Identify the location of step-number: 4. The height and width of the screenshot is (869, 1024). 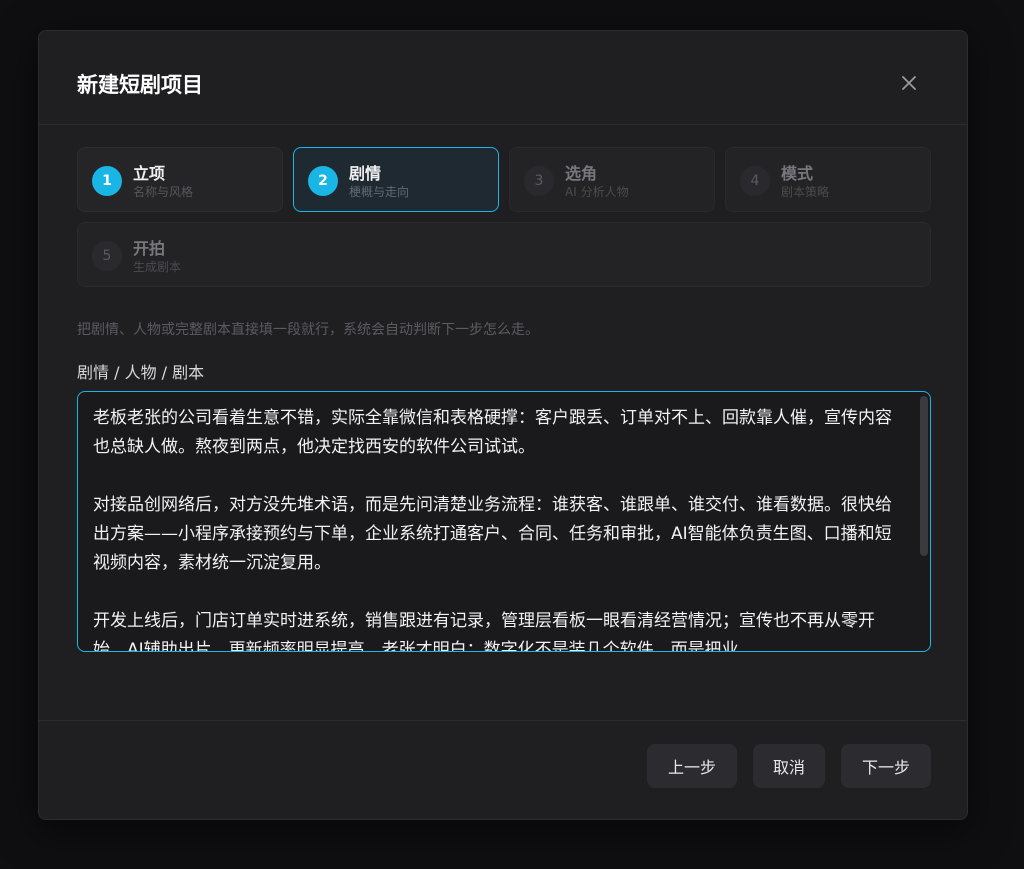
(755, 181).